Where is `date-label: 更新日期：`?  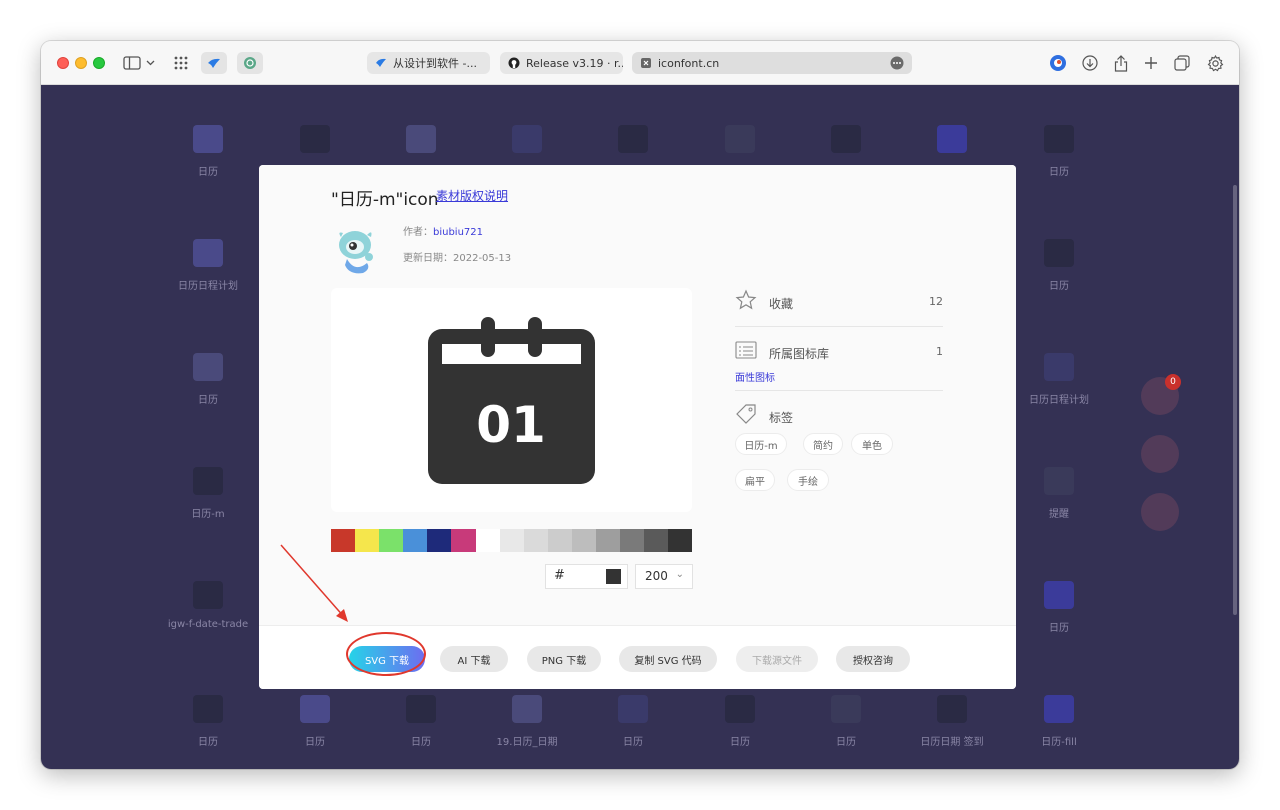
date-label: 更新日期： is located at coordinates (428, 258).